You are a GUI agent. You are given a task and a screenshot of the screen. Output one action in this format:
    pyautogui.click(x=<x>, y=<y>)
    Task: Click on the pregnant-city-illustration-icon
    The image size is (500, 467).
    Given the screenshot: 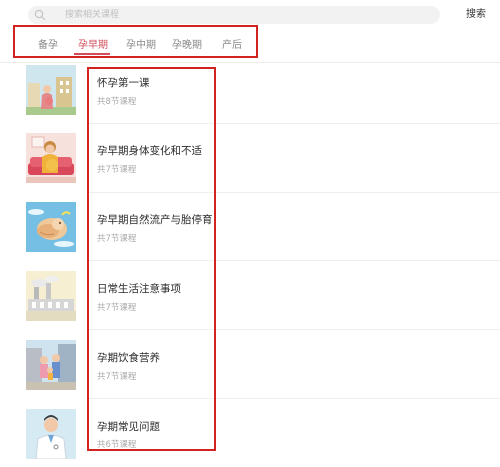 What is the action you would take?
    pyautogui.click(x=51, y=90)
    